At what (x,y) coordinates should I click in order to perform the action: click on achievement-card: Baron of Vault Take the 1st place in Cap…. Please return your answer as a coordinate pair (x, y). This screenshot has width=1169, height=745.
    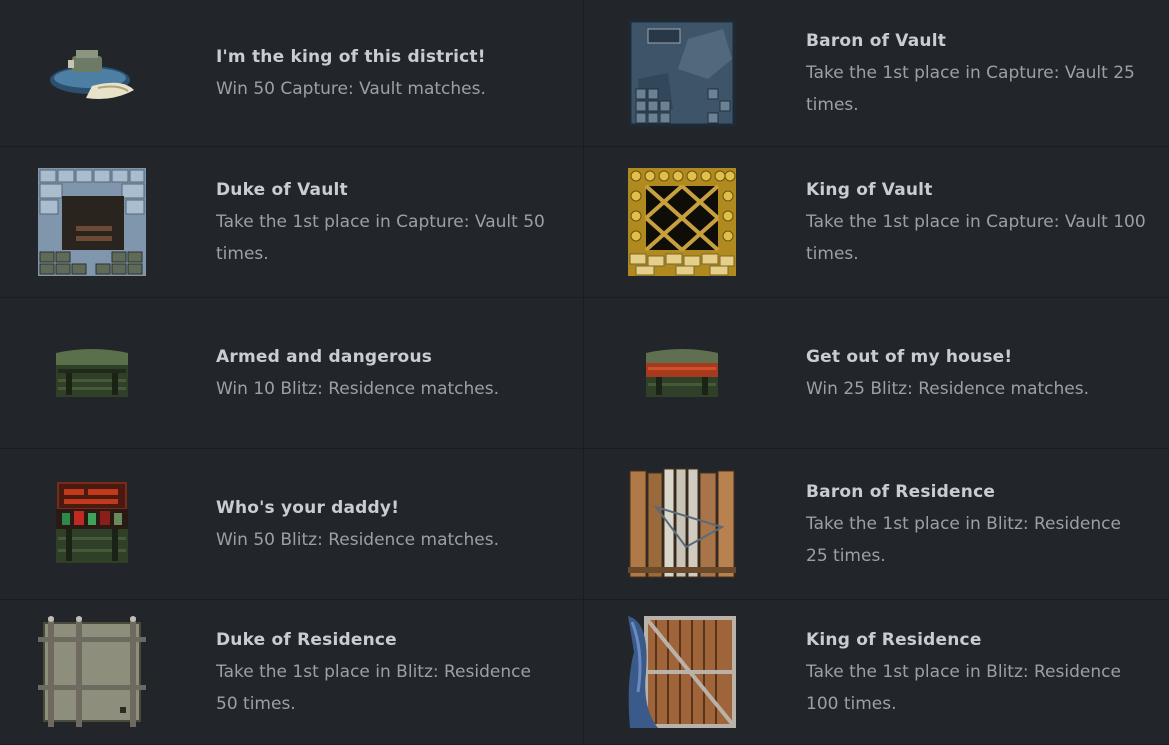
    Looking at the image, I should click on (876, 73).